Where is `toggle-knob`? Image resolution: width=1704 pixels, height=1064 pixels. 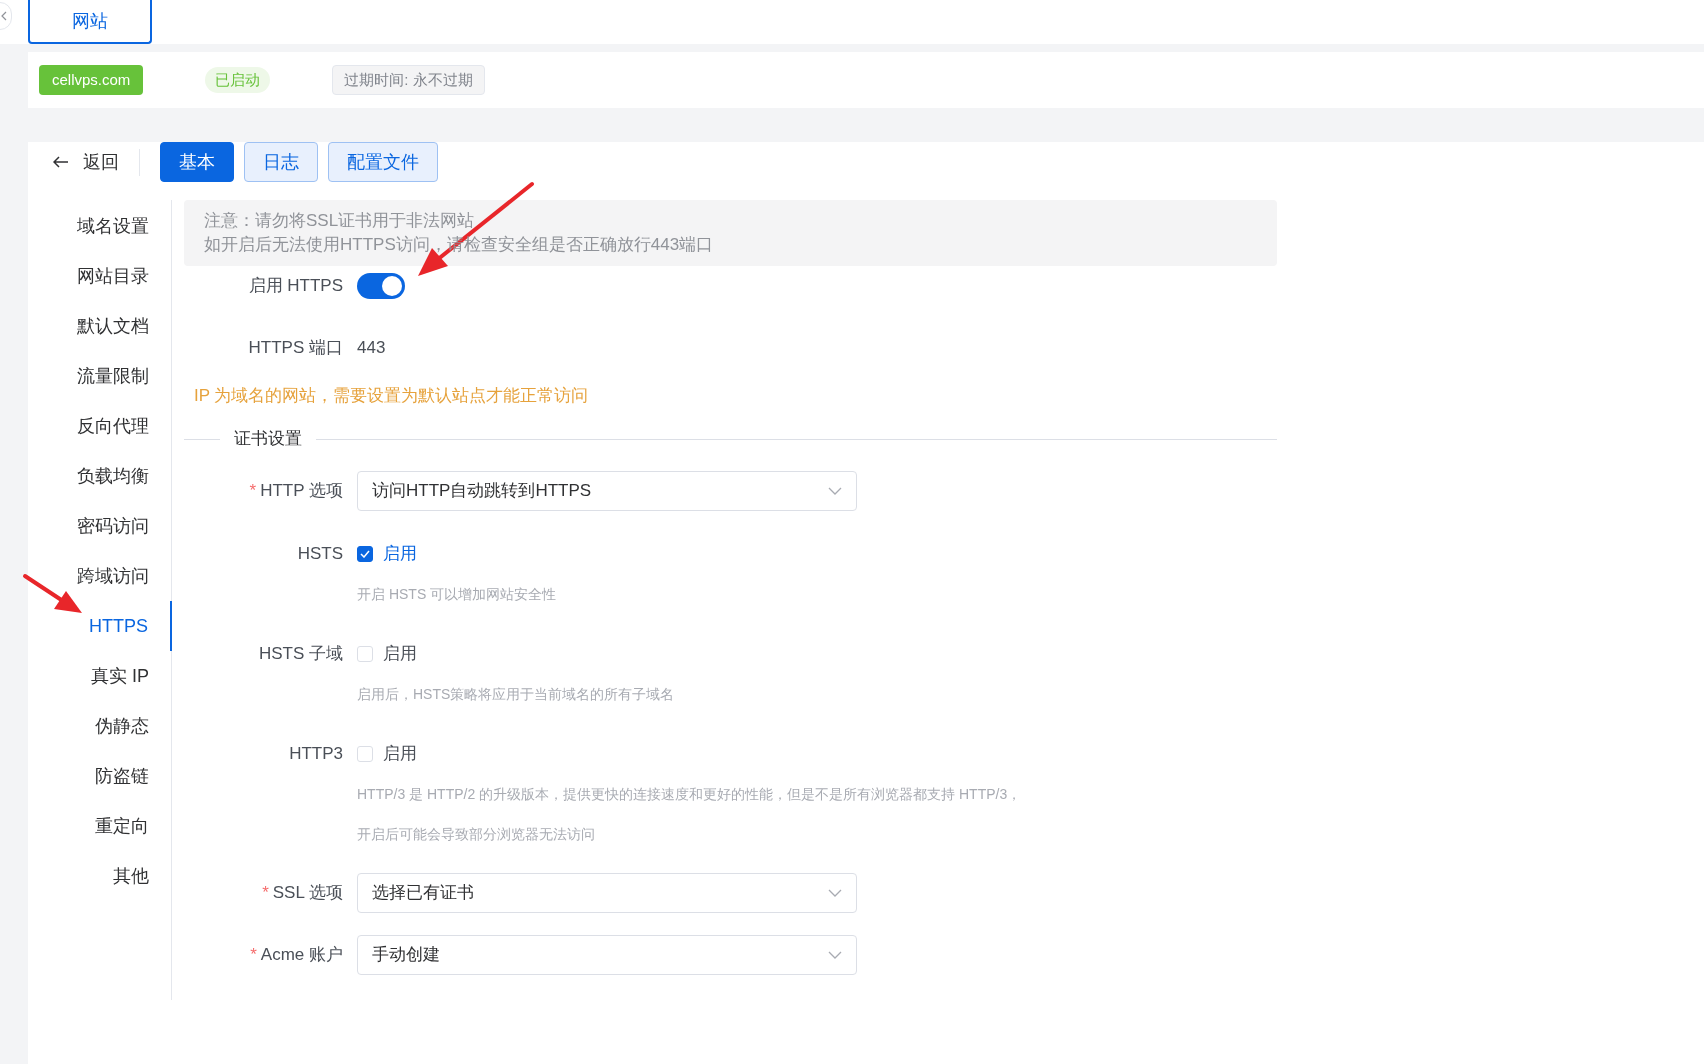
toggle-knob is located at coordinates (392, 286).